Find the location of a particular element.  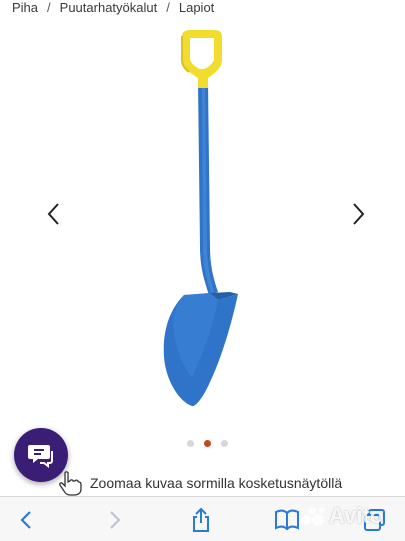

breadcrumb: Piha / Puutarhatyökalut / Lapiot is located at coordinates (113, 8).